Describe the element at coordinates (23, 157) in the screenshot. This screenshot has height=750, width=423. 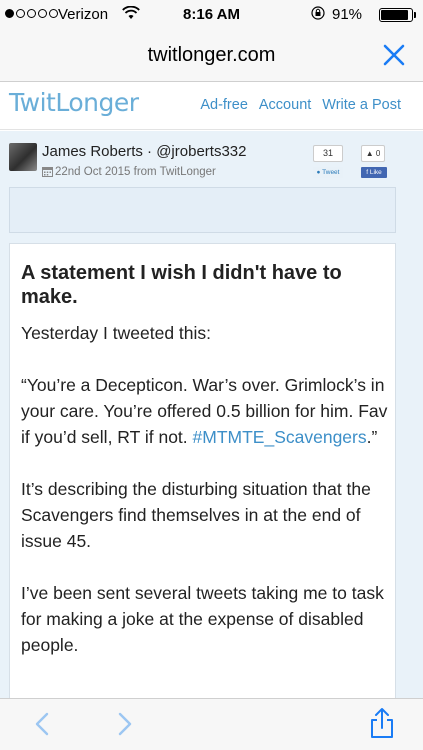
I see `avatar` at that location.